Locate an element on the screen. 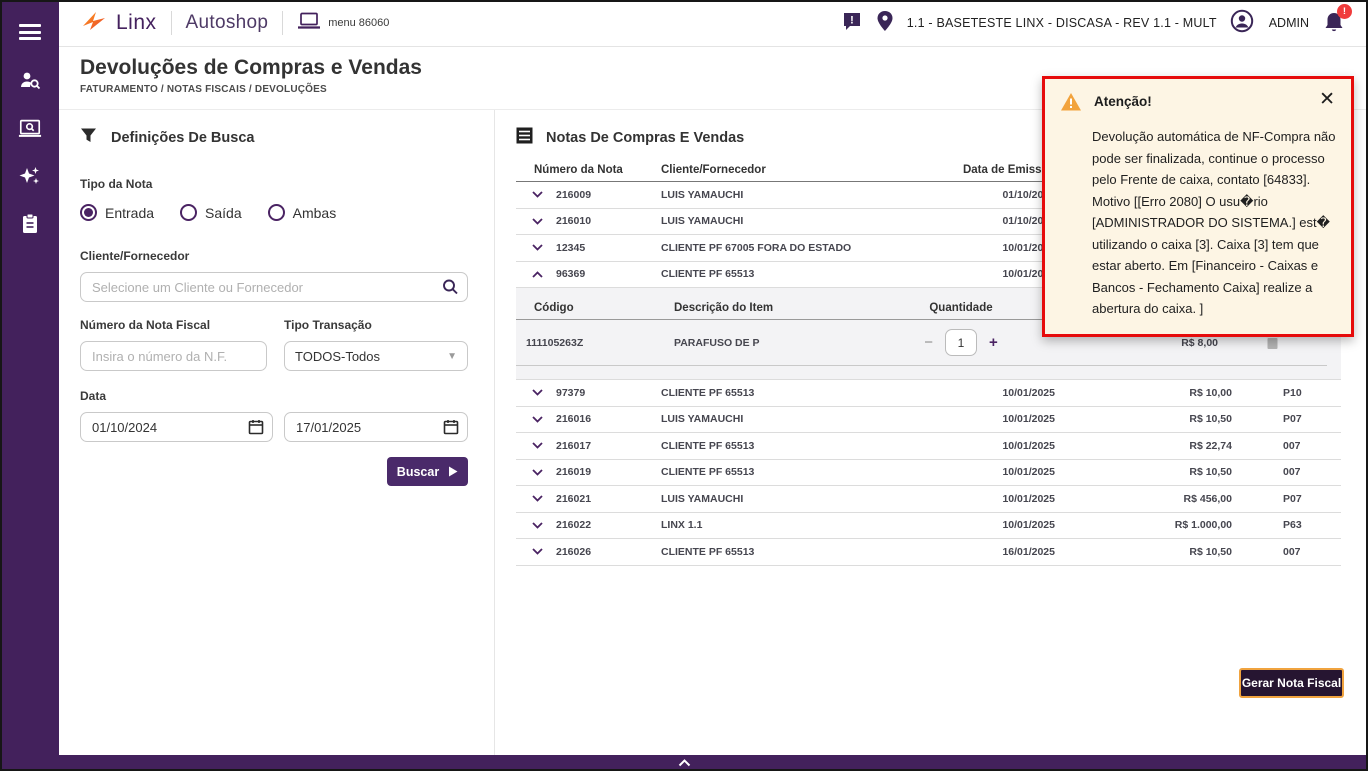  header-numero: Número da Nota is located at coordinates (578, 170).